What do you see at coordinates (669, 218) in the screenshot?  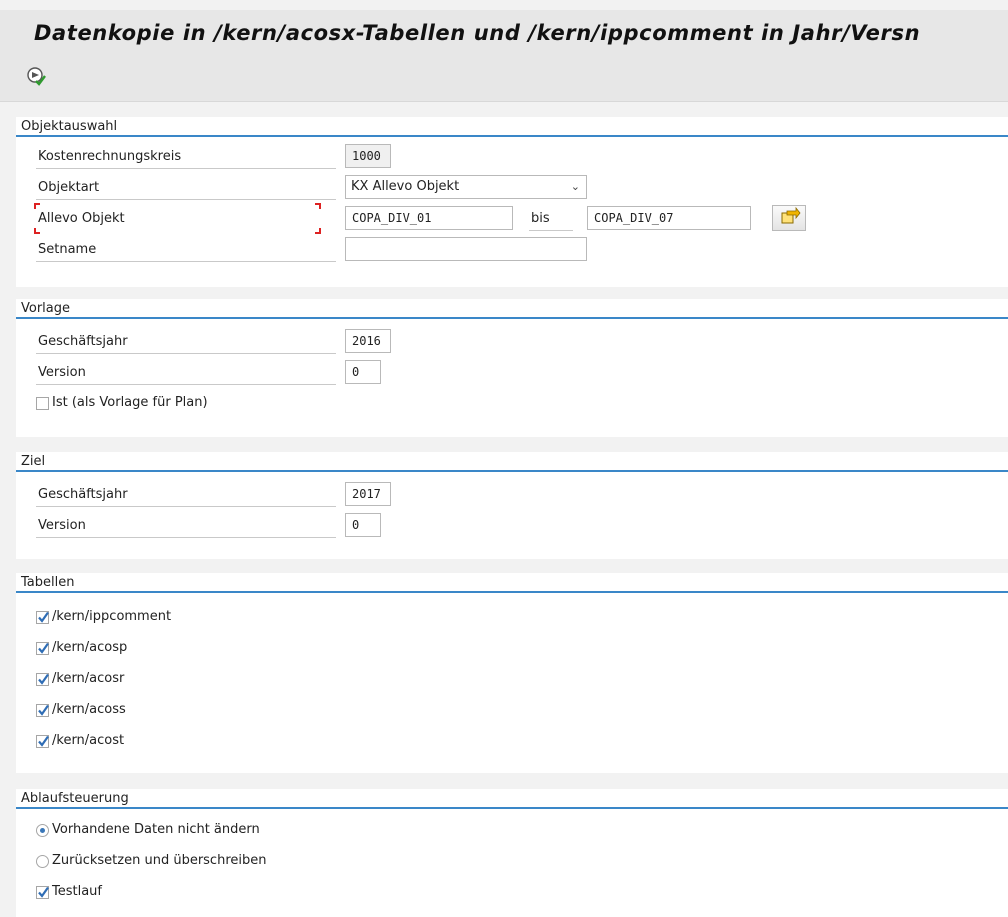 I see `allevo-to-input: COPA_DIV_07` at bounding box center [669, 218].